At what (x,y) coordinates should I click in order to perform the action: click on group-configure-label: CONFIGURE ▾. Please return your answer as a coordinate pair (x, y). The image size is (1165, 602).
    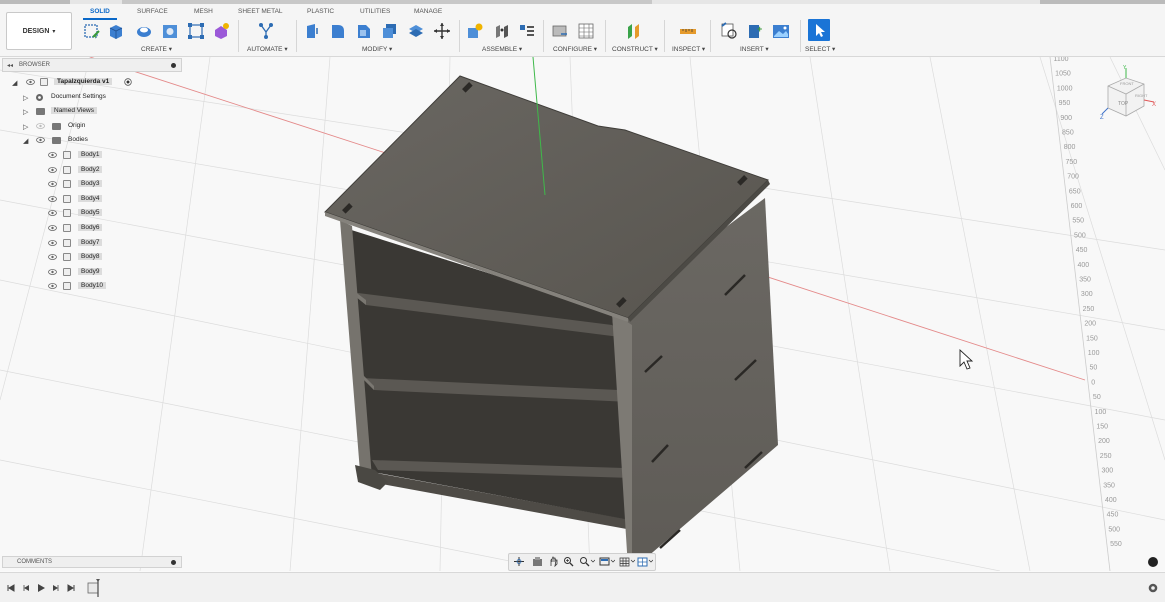
    Looking at the image, I should click on (575, 49).